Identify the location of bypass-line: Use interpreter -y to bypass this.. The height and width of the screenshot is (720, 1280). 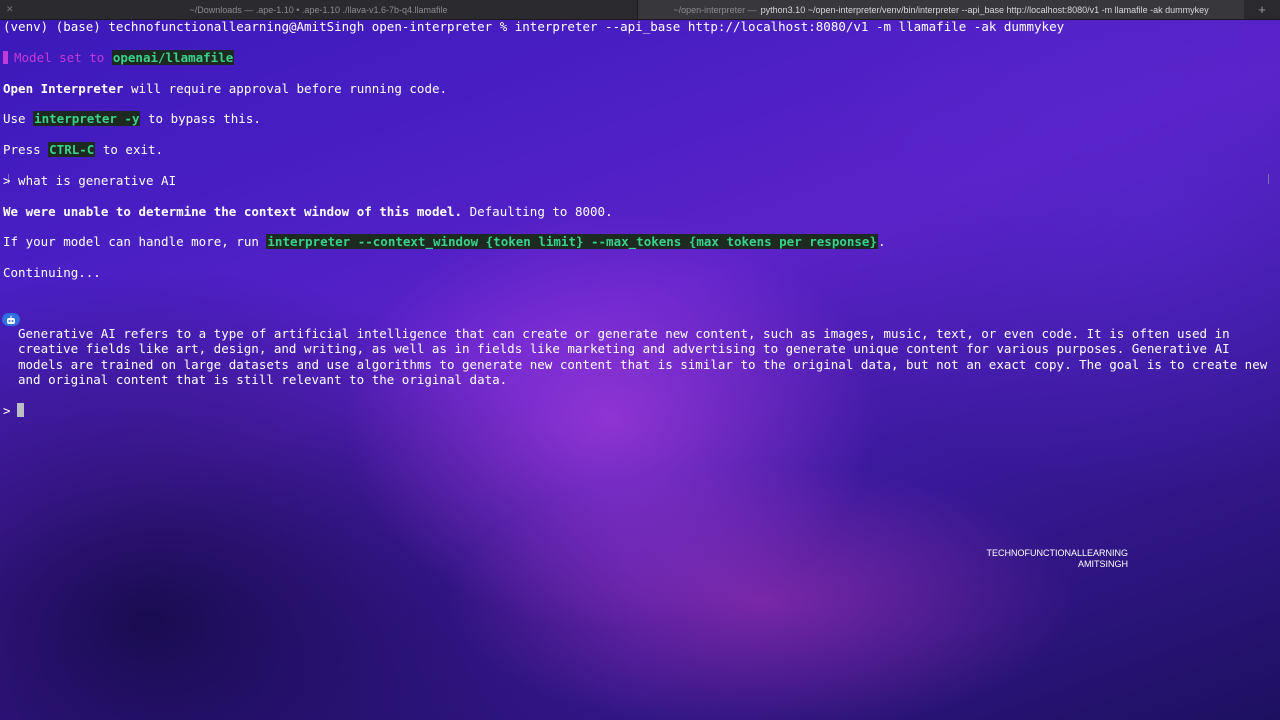
(132, 118).